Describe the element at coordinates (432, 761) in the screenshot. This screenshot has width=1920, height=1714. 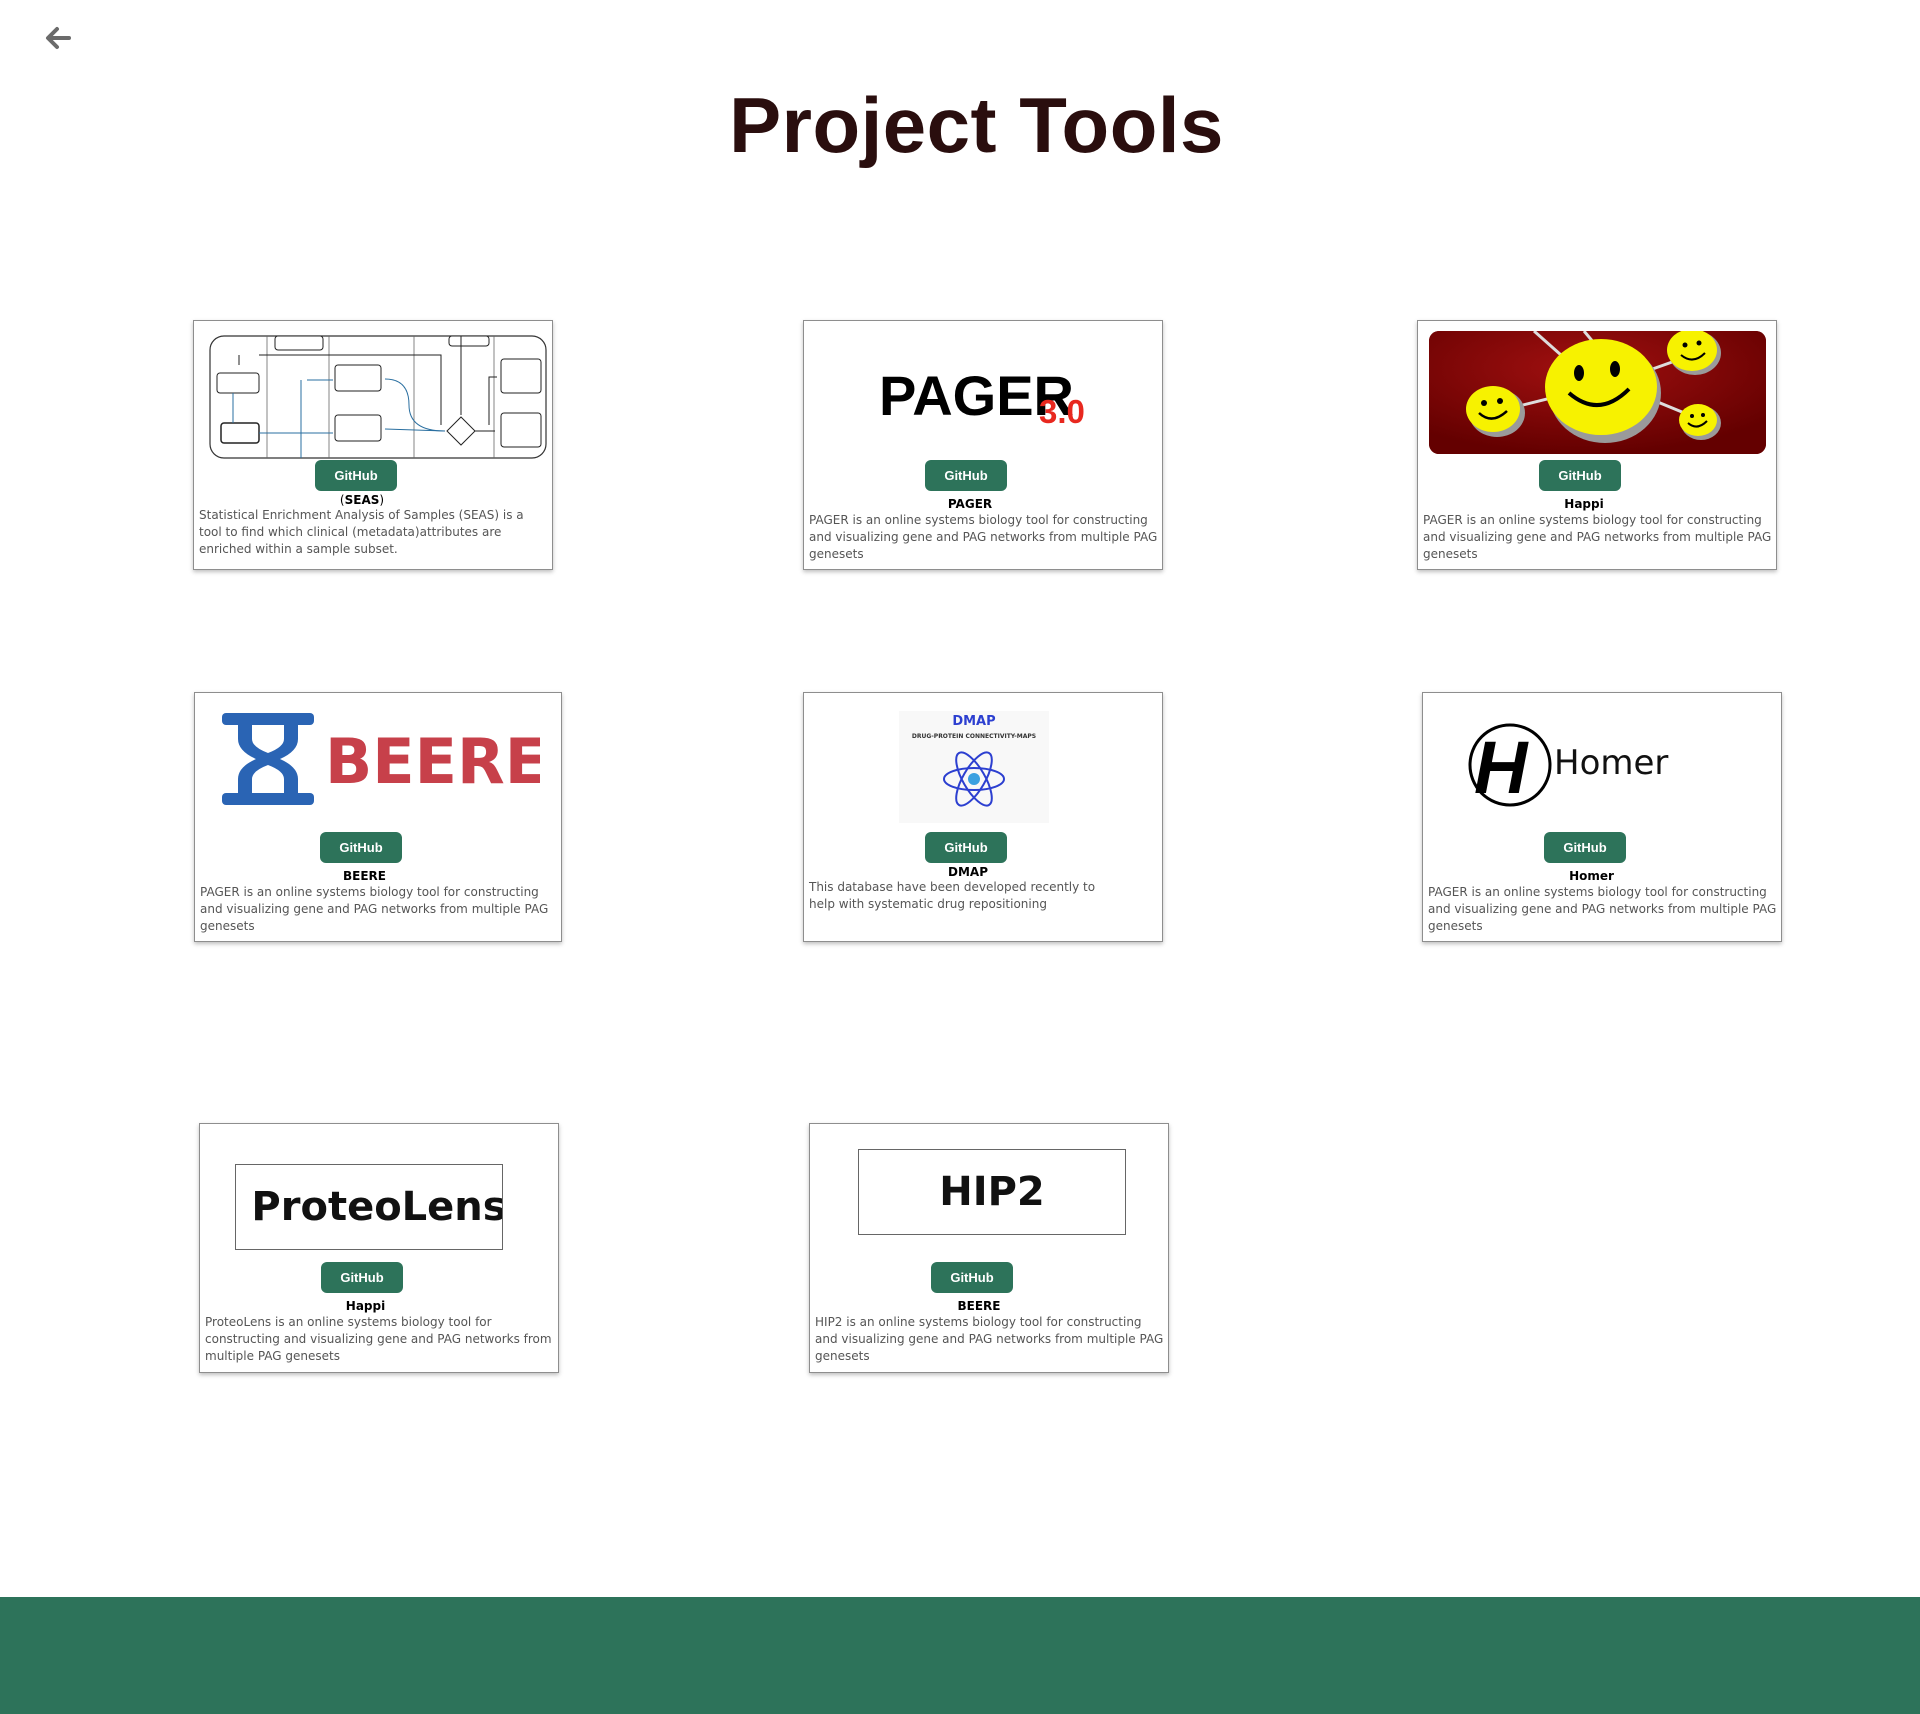
I see `beere-logo-text: BEERE` at that location.